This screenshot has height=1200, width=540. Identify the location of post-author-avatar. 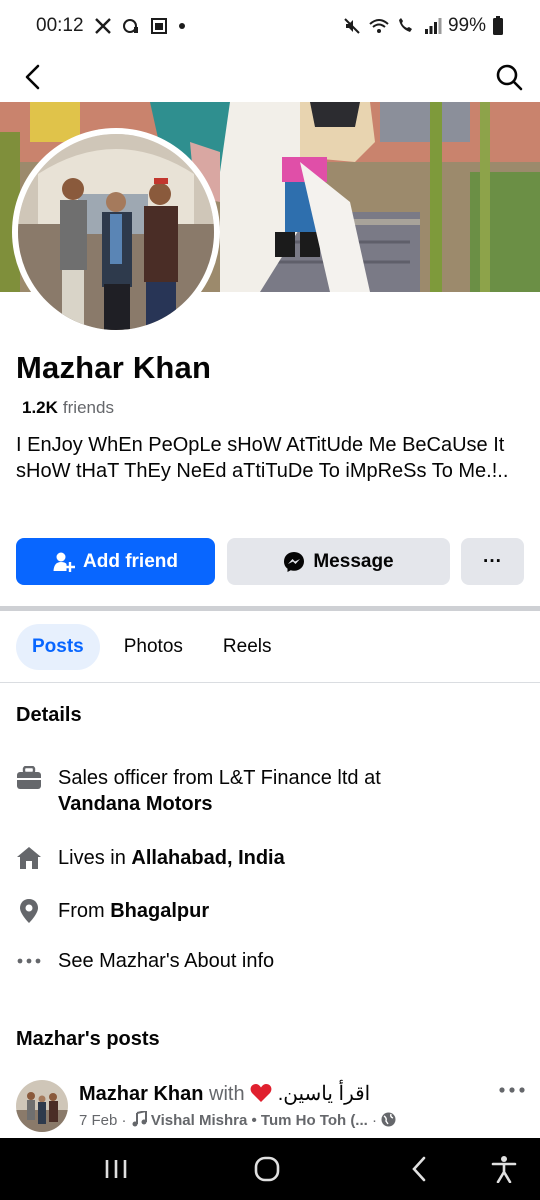
(42, 1106).